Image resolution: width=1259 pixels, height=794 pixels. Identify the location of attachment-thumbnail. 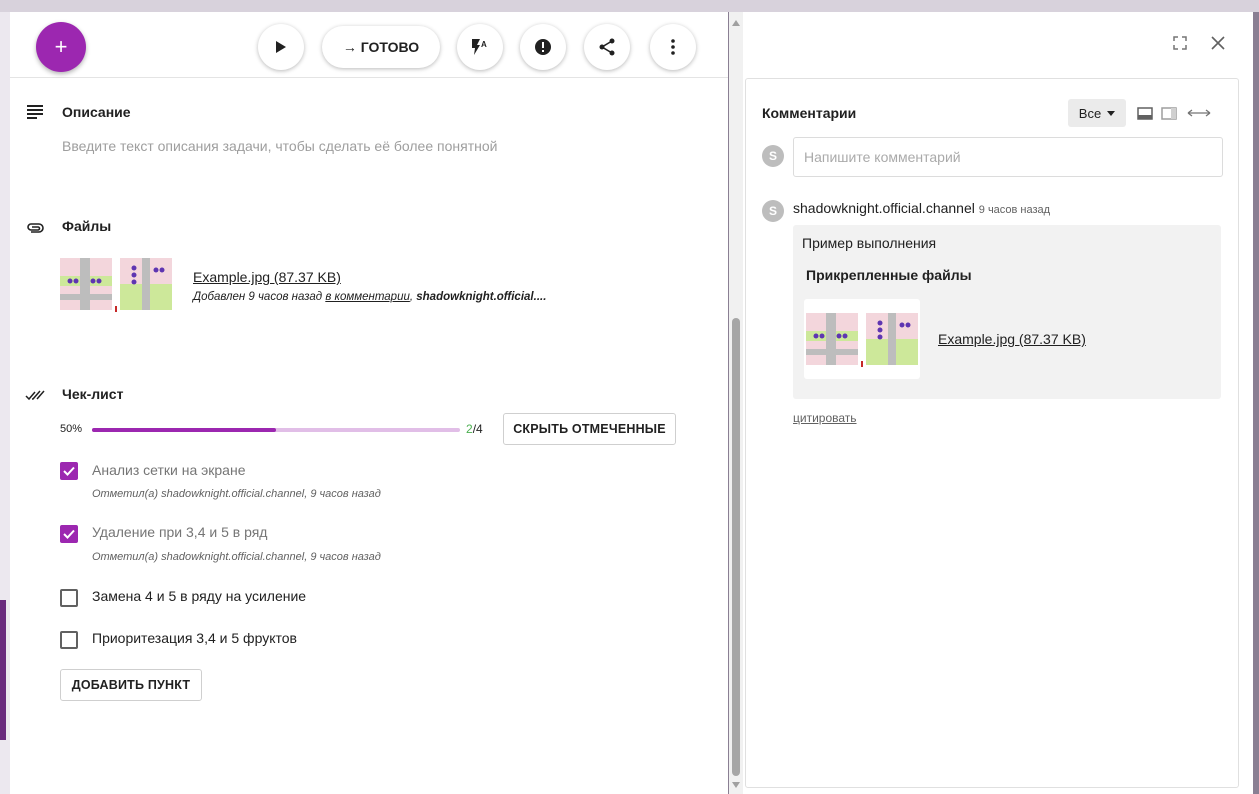
(862, 339).